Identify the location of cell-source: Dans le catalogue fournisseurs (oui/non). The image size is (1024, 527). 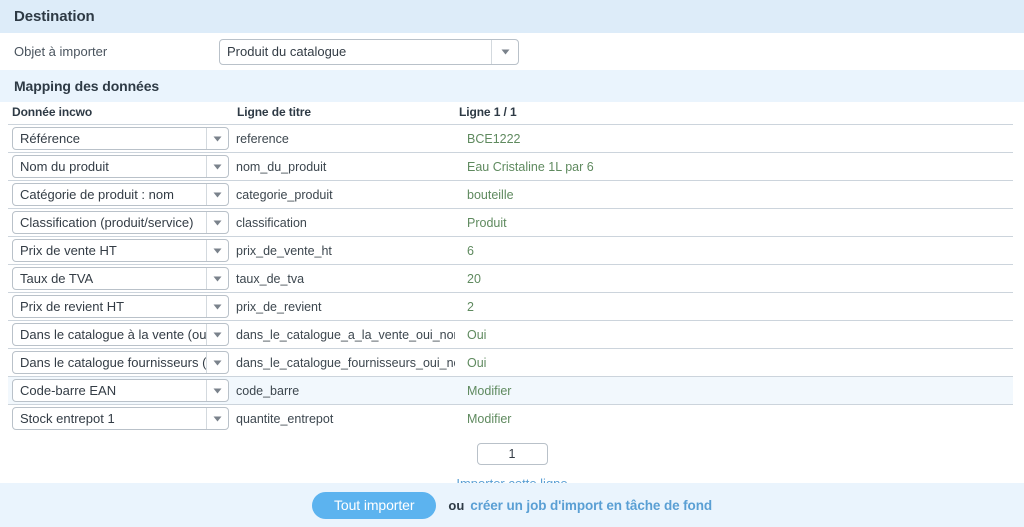
(120, 362).